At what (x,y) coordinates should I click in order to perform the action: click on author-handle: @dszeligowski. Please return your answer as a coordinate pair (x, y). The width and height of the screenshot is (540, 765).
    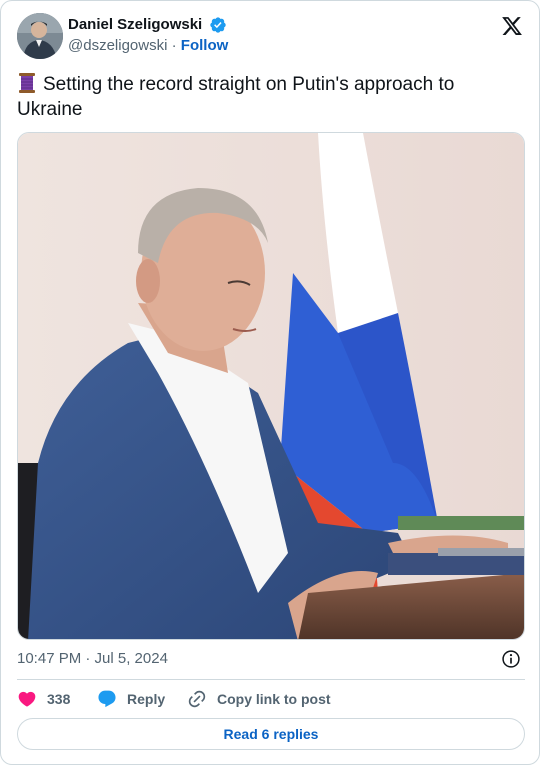
    Looking at the image, I should click on (117, 45).